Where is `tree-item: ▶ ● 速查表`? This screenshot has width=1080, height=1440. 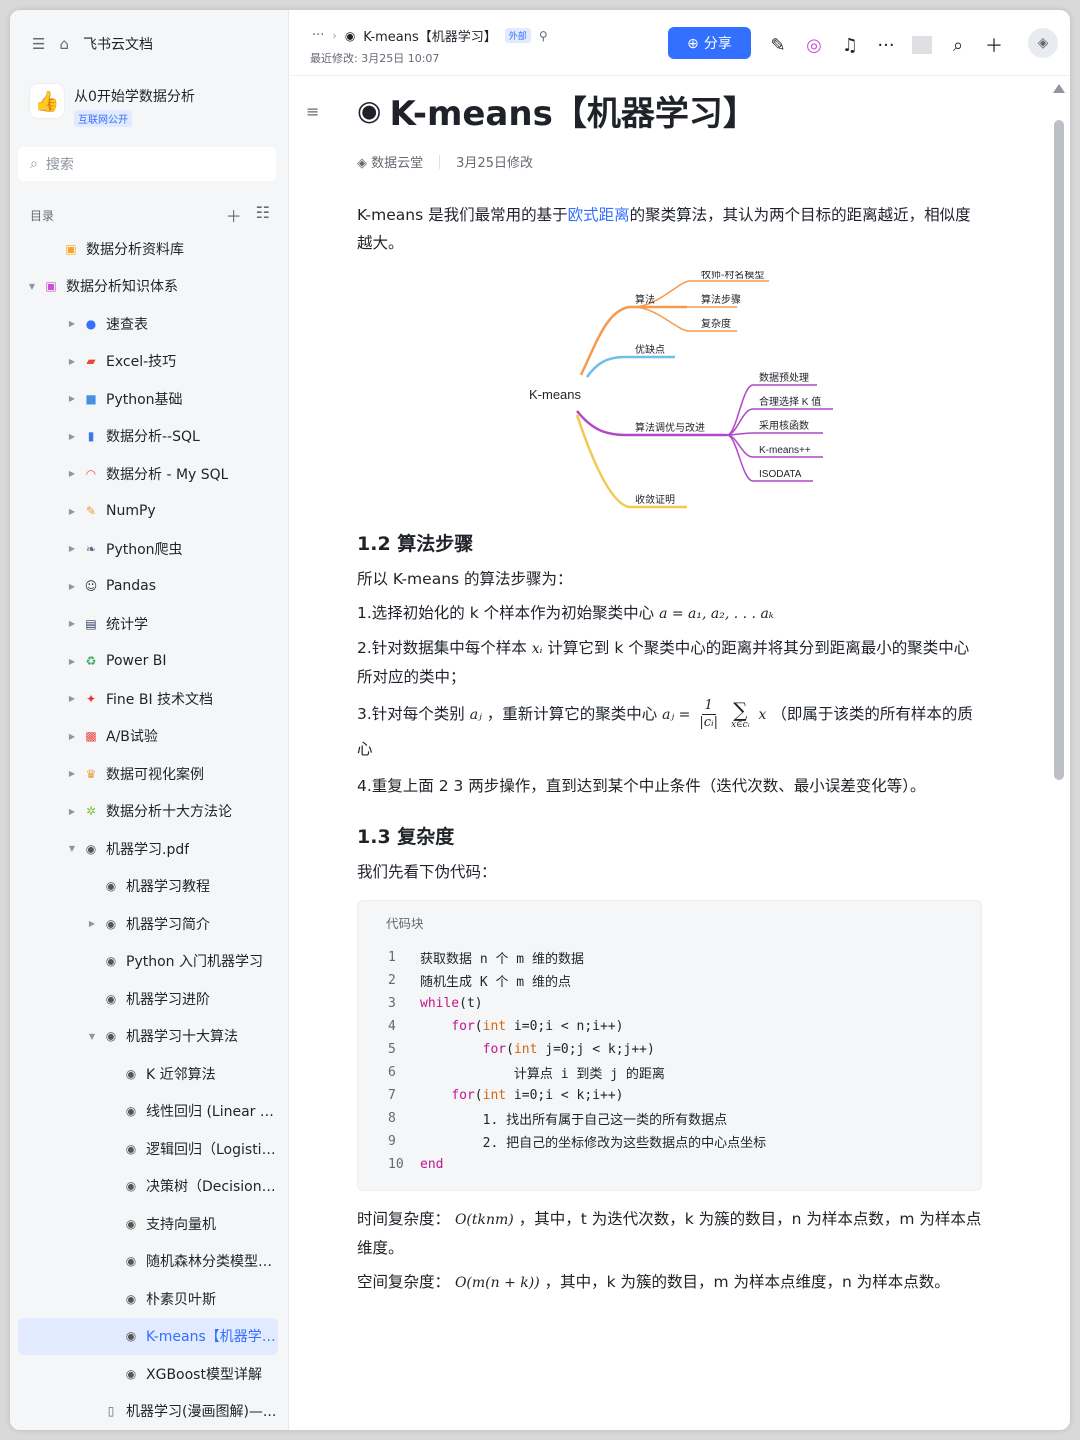
tree-item: ▶ ● 速查表 is located at coordinates (148, 324).